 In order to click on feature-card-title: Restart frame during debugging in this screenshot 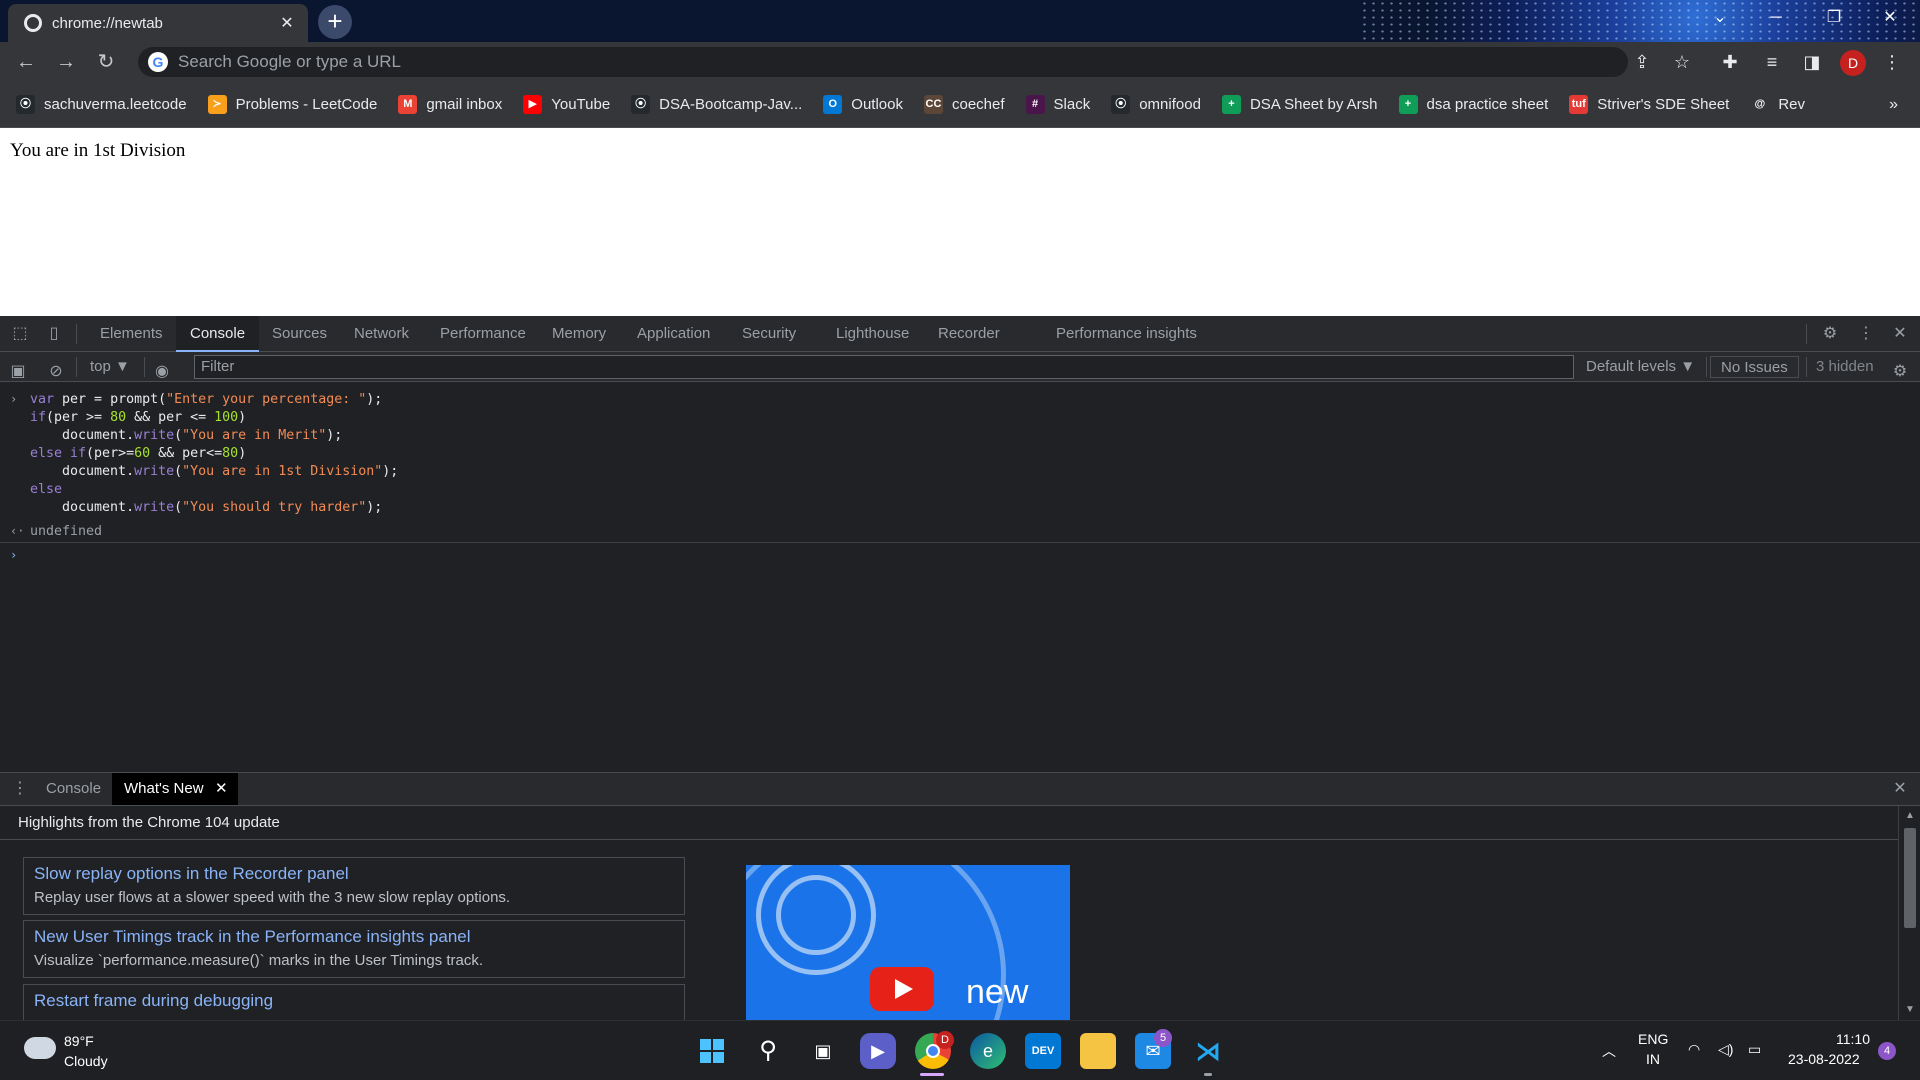, I will do `click(354, 1001)`.